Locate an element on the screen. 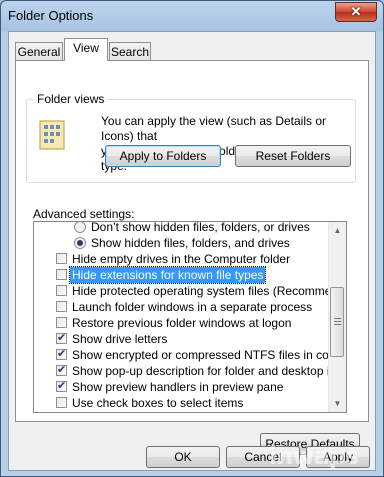 Image resolution: width=384 pixels, height=477 pixels. checkbox-show-popup-description is located at coordinates (61, 370).